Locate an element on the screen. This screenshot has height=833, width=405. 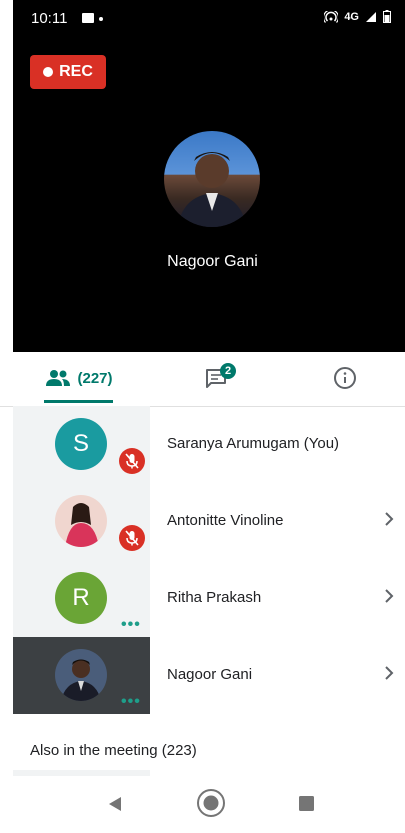
next-participant-tile is located at coordinates (81, 773).